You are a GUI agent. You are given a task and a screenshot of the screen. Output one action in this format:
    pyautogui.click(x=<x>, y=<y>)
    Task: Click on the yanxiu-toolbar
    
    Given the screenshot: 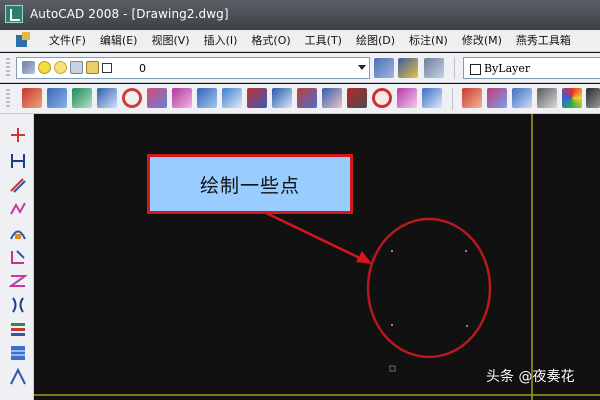 What is the action you would take?
    pyautogui.click(x=300, y=99)
    